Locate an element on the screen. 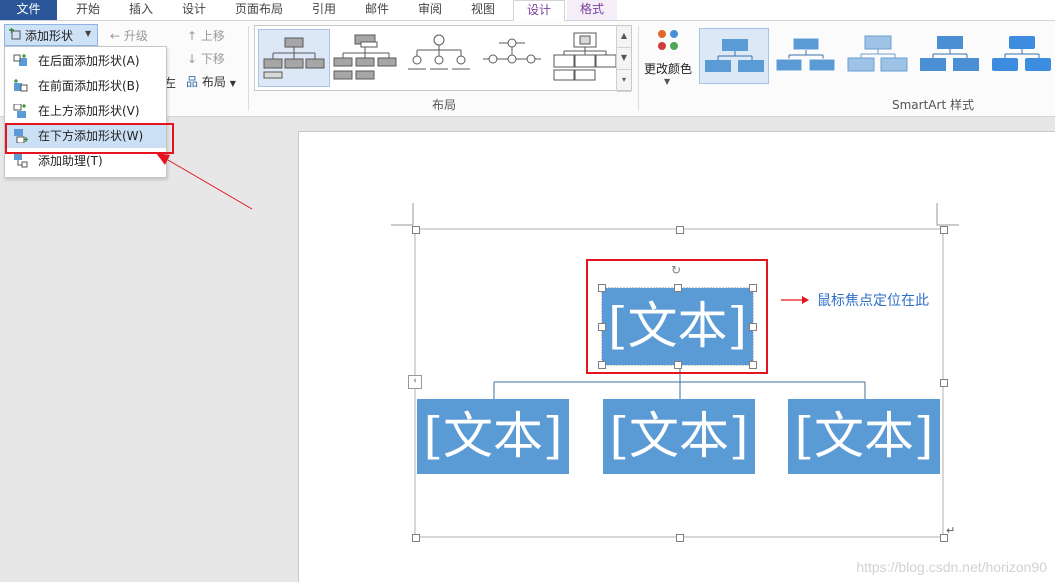  smartart-top-node: [文本] is located at coordinates (677, 326).